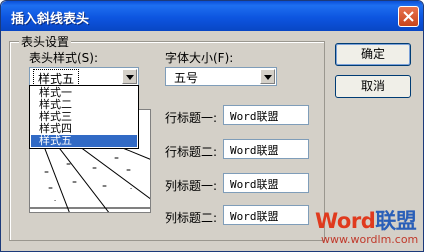  What do you see at coordinates (254, 184) in the screenshot?
I see `col-title-1-value: Word联盟` at bounding box center [254, 184].